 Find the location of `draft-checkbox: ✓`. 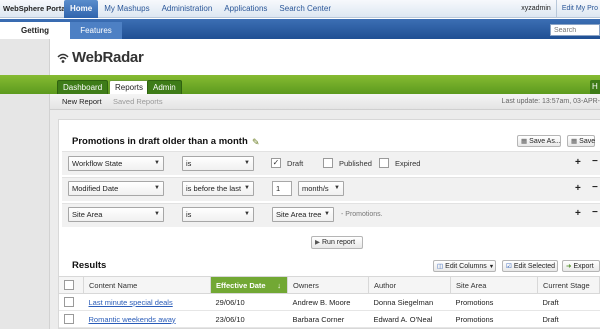

draft-checkbox: ✓ is located at coordinates (276, 163).